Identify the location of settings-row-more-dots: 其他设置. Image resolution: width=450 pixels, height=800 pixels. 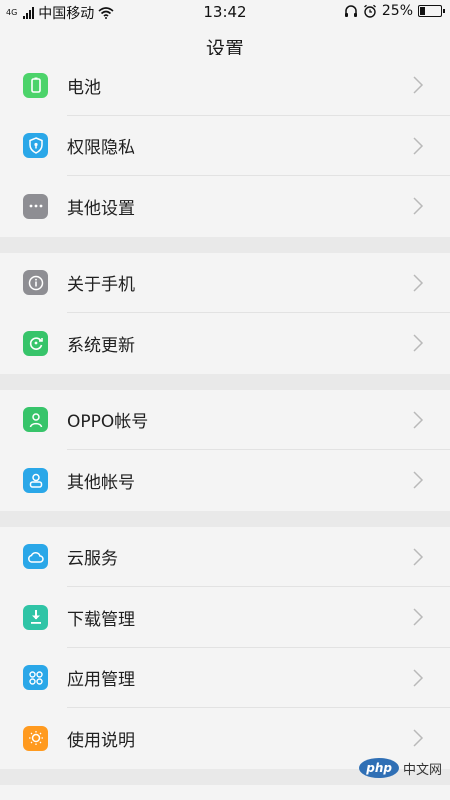
(225, 206).